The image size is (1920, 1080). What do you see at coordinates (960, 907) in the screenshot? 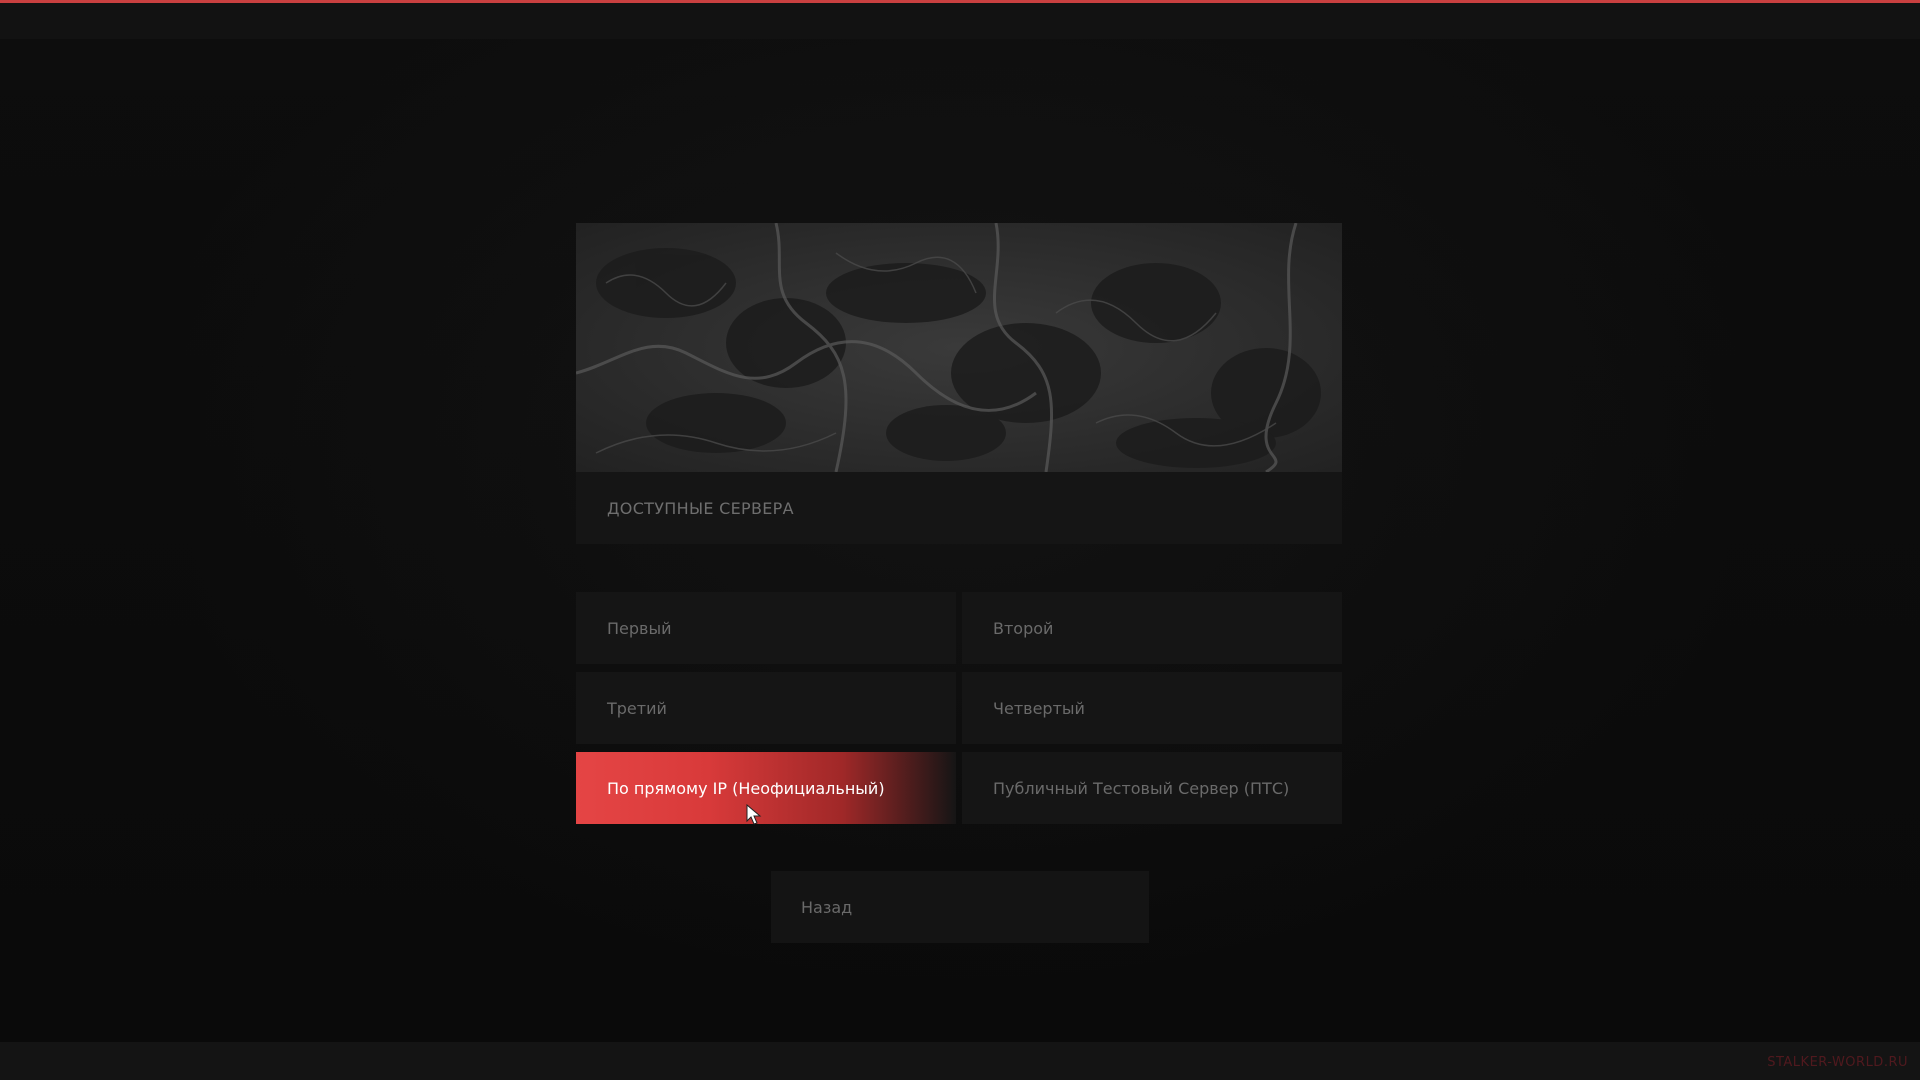
I see `back-button: Назад` at bounding box center [960, 907].